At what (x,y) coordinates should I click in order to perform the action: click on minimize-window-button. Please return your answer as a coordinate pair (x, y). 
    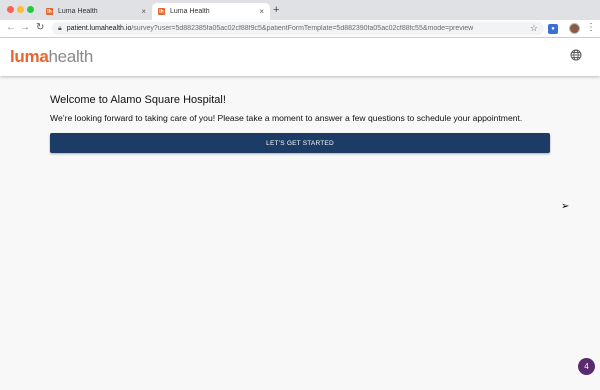
    Looking at the image, I should click on (20, 9).